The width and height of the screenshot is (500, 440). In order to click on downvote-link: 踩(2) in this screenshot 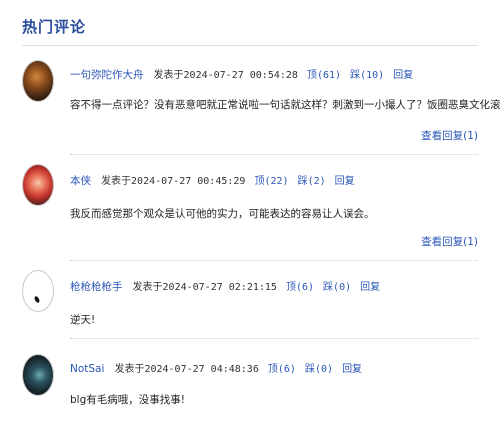, I will do `click(312, 181)`.